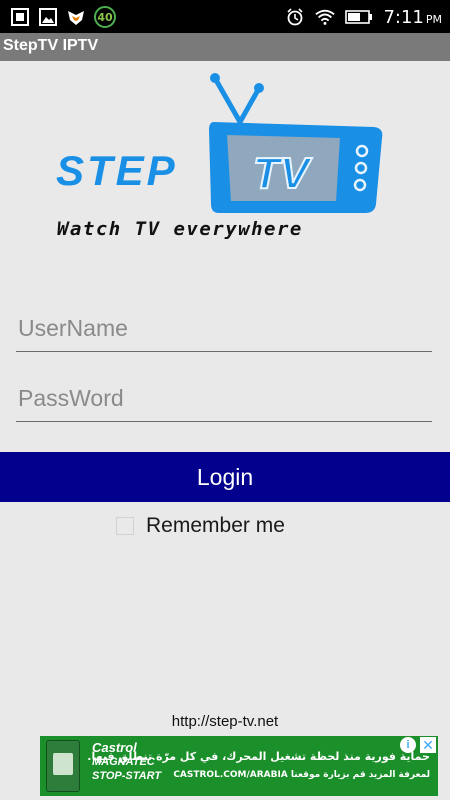 This screenshot has height=800, width=450. I want to click on clock: 7:11 PM, so click(412, 17).